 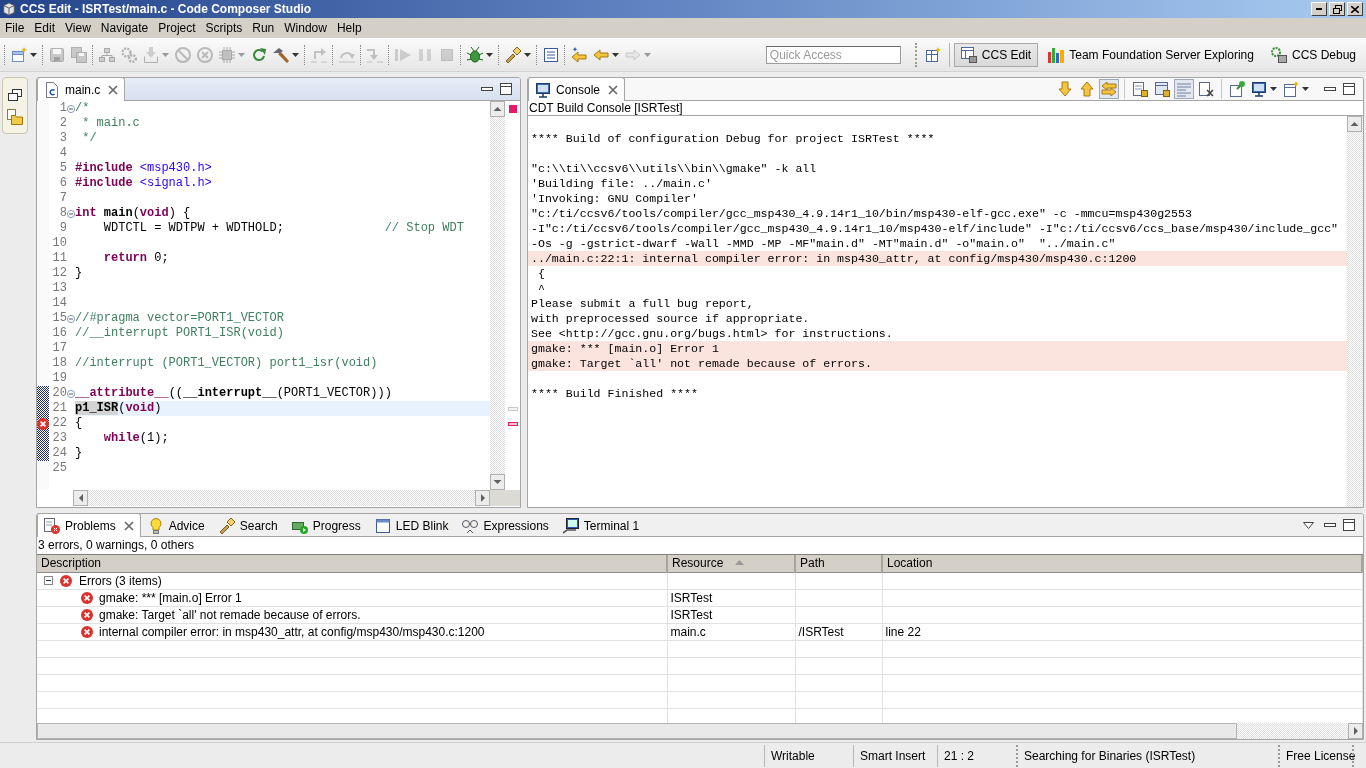 I want to click on console-line: ^, so click(x=541, y=288).